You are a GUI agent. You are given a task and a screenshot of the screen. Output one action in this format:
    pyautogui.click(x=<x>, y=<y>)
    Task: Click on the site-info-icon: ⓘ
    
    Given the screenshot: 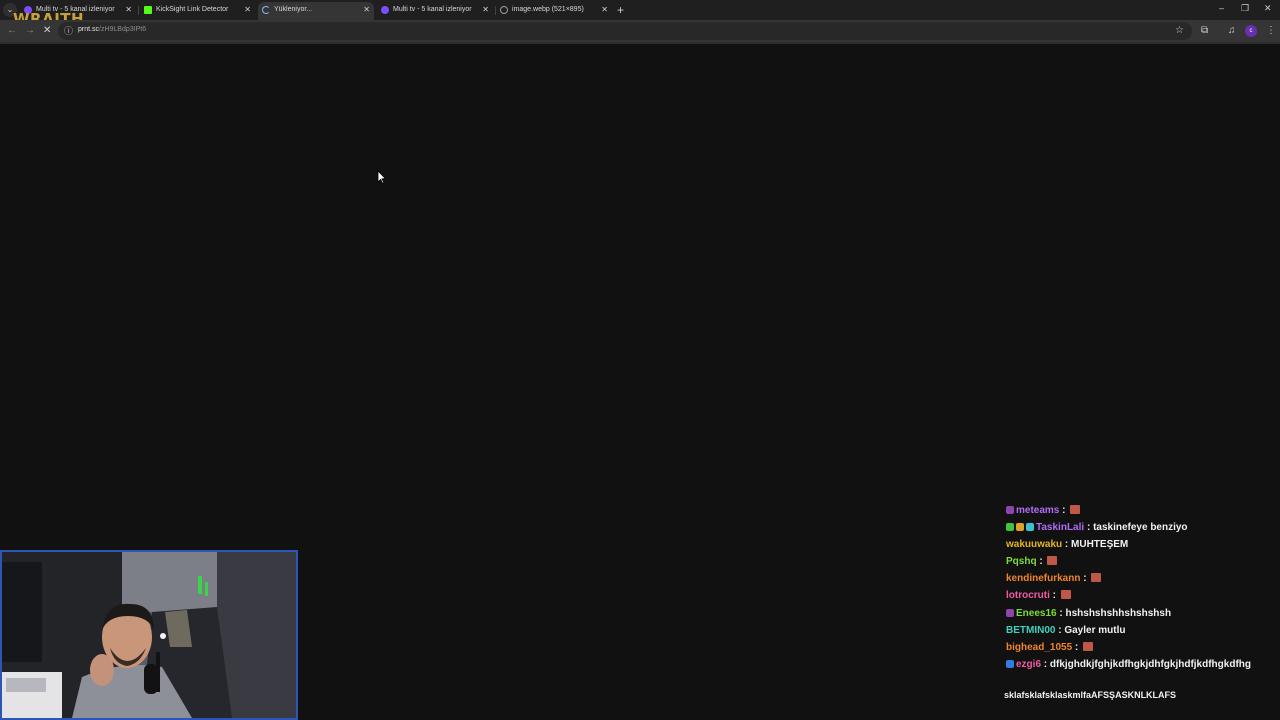 What is the action you would take?
    pyautogui.click(x=68, y=30)
    